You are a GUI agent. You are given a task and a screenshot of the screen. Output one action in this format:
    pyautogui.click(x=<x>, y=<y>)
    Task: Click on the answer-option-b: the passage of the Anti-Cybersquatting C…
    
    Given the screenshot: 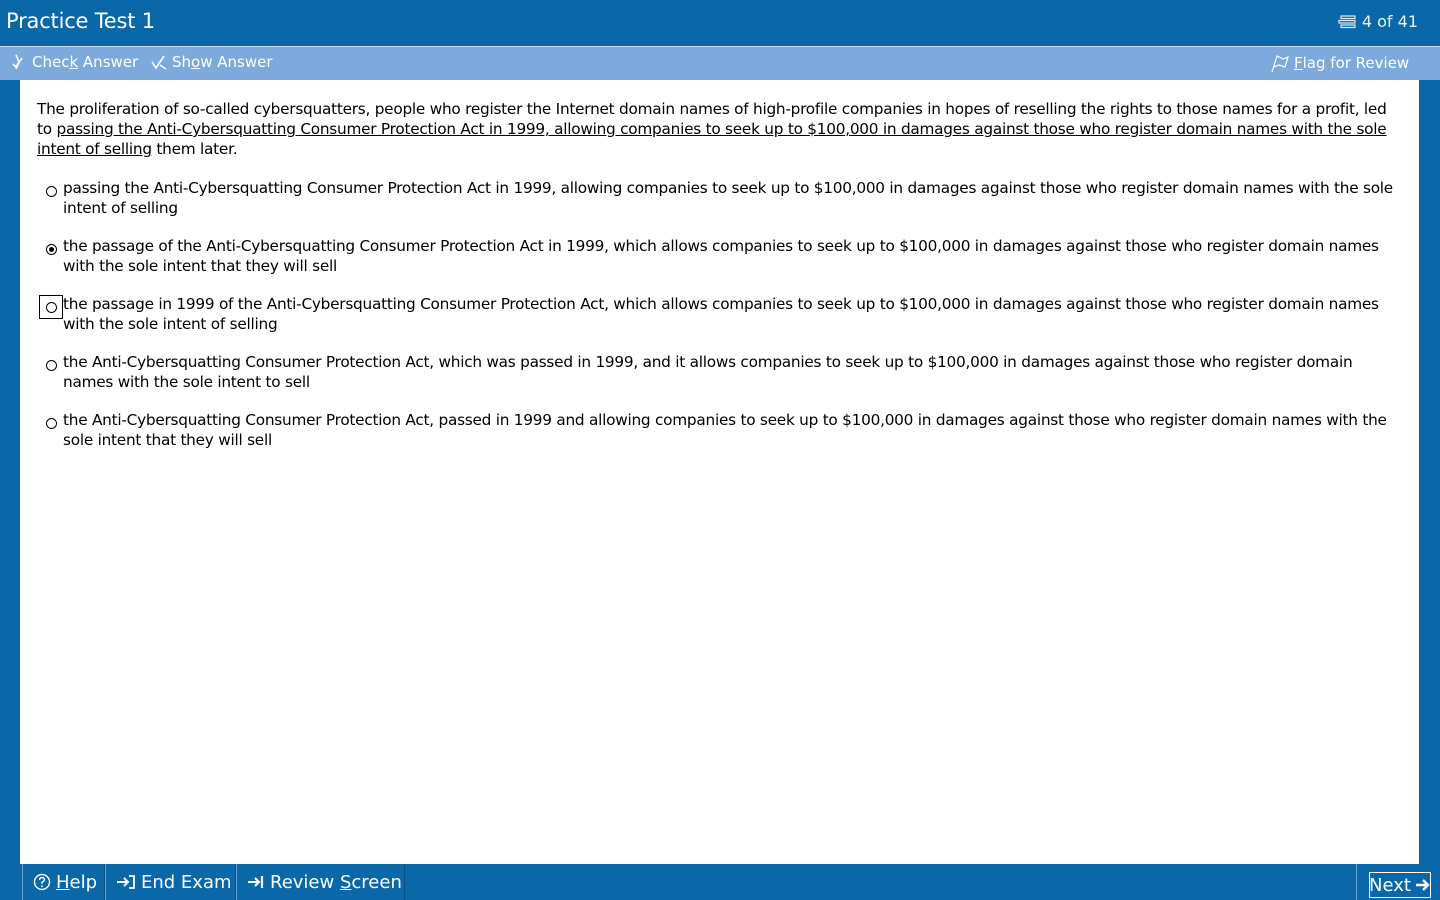 What is the action you would take?
    pyautogui.click(x=720, y=256)
    